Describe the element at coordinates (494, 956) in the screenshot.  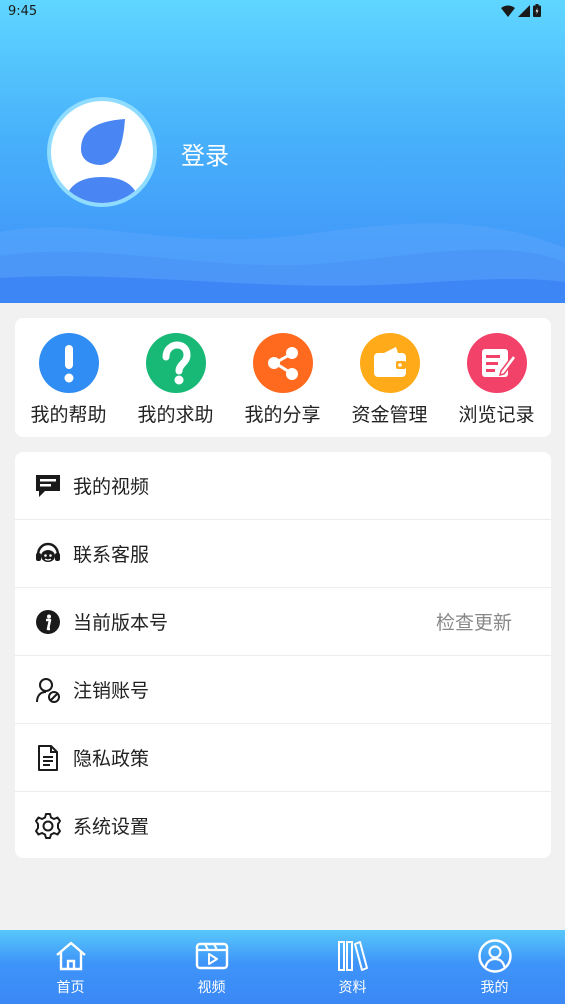
I see `profile-icon` at that location.